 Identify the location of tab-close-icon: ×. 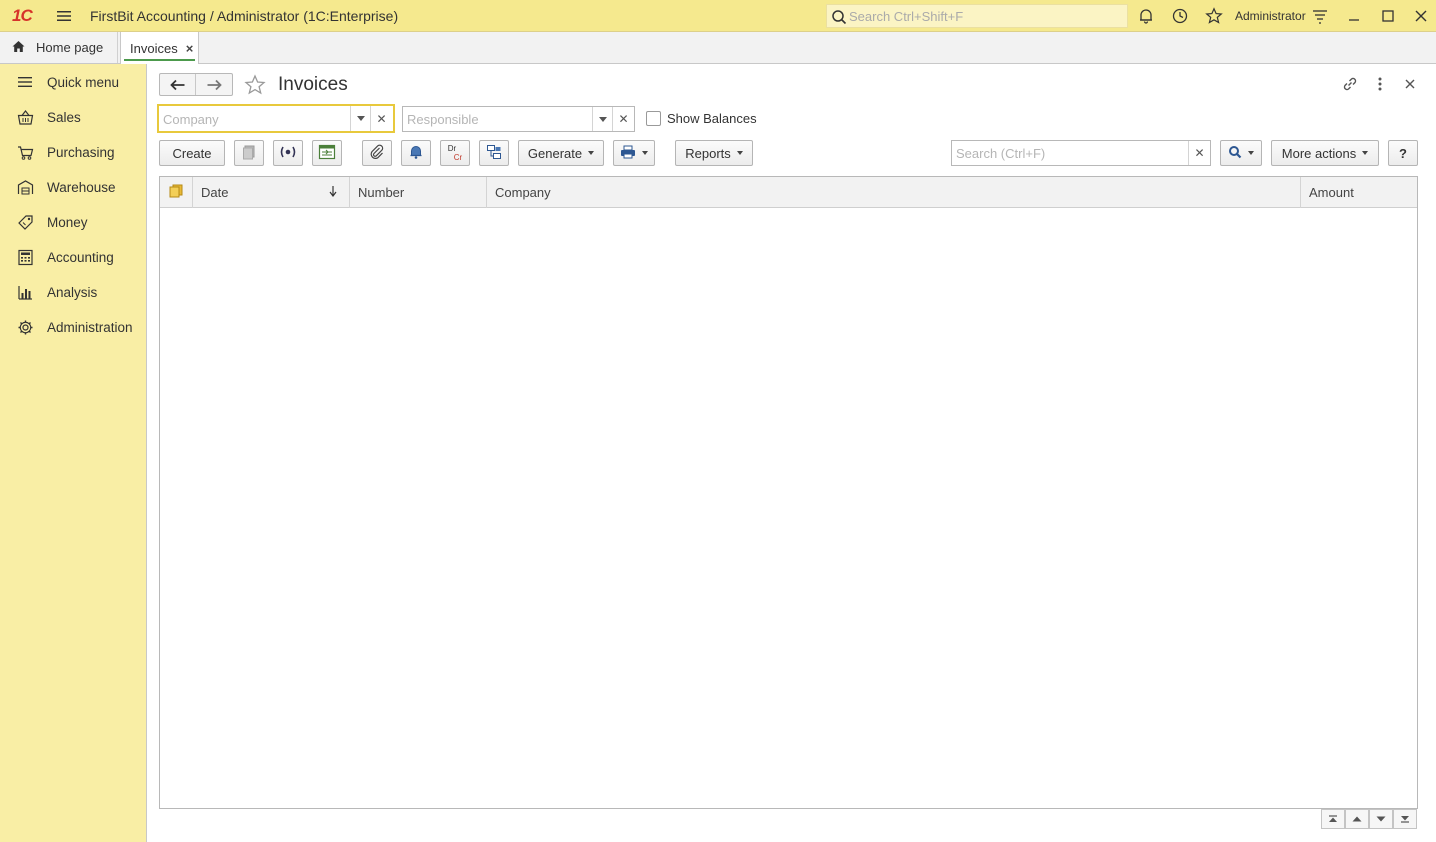
(190, 48).